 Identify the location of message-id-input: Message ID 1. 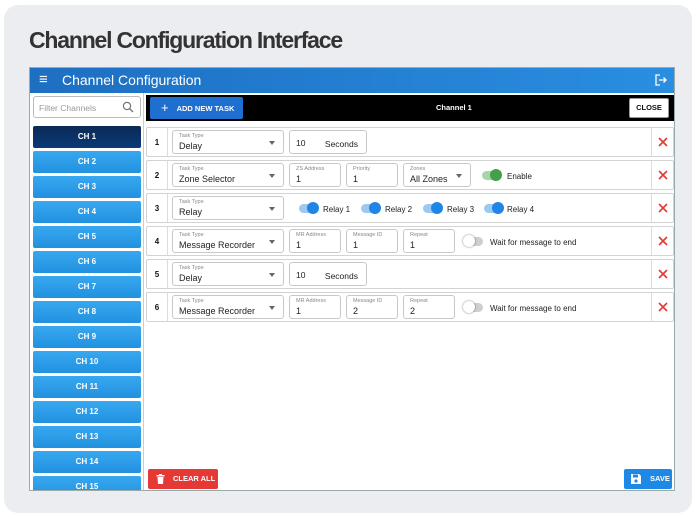
(372, 241).